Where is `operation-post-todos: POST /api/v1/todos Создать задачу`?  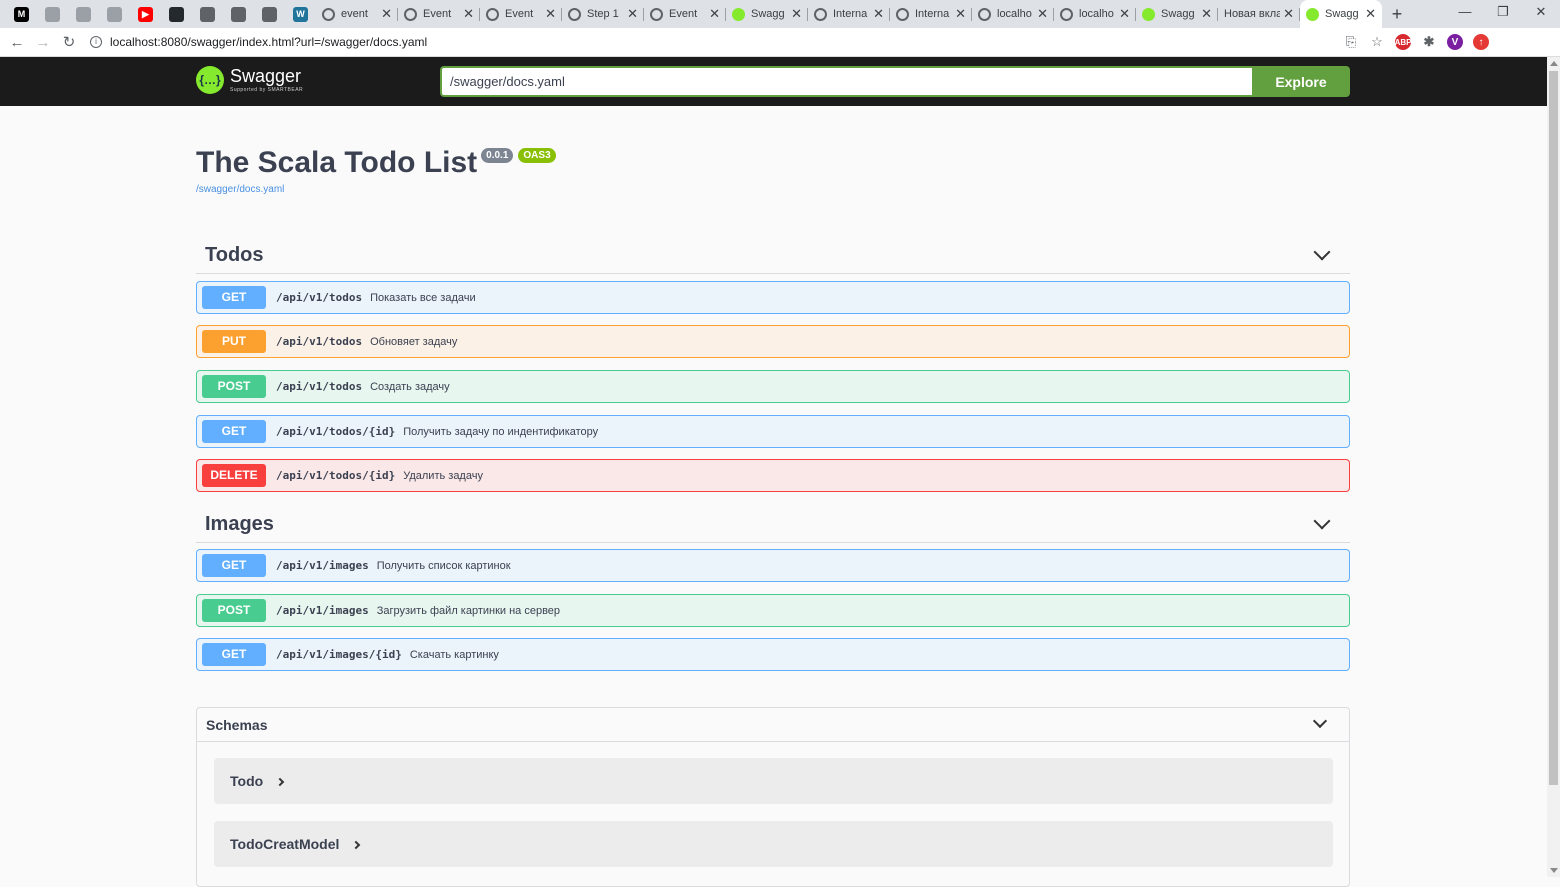 operation-post-todos: POST /api/v1/todos Создать задачу is located at coordinates (773, 386).